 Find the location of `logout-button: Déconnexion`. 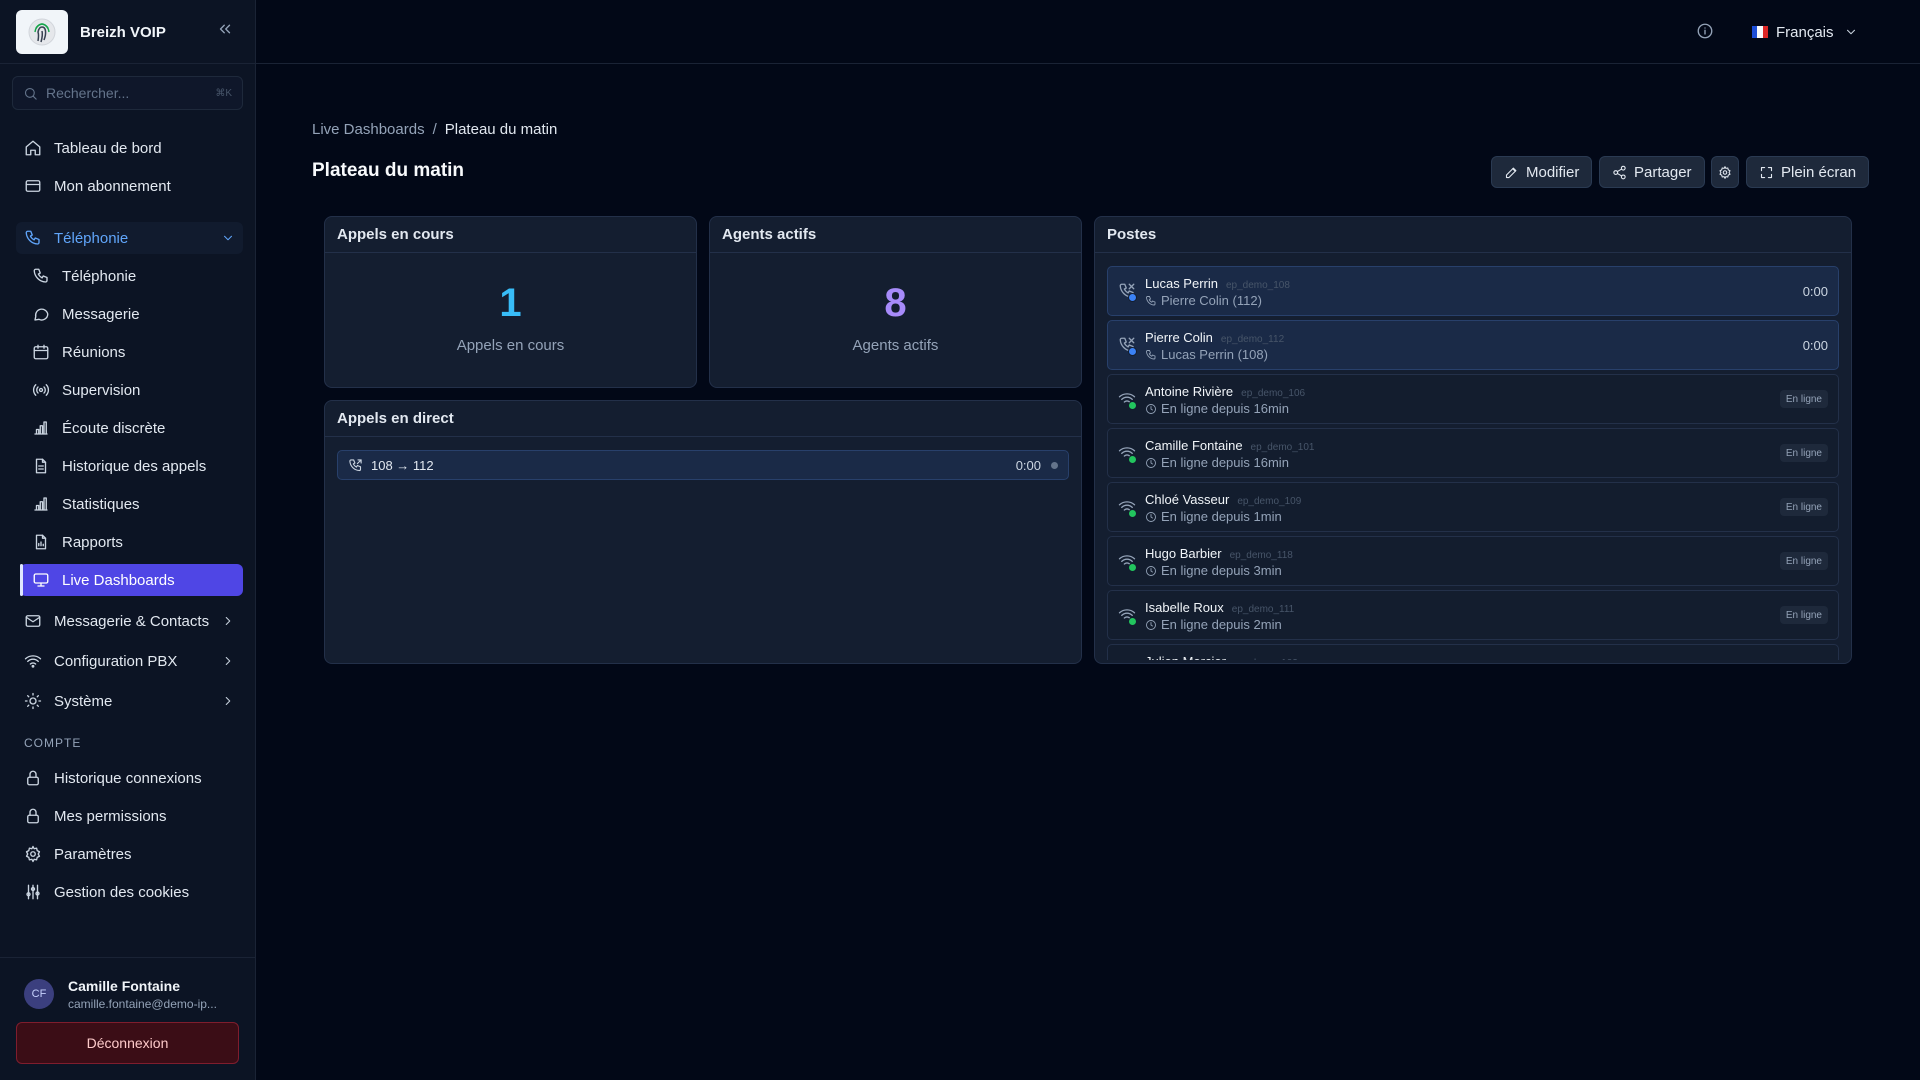

logout-button: Déconnexion is located at coordinates (127, 1043).